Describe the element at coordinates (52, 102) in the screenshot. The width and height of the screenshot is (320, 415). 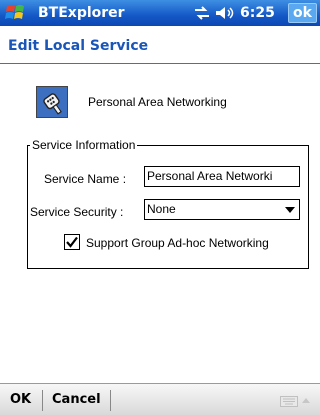
I see `serial-plug-icon` at that location.